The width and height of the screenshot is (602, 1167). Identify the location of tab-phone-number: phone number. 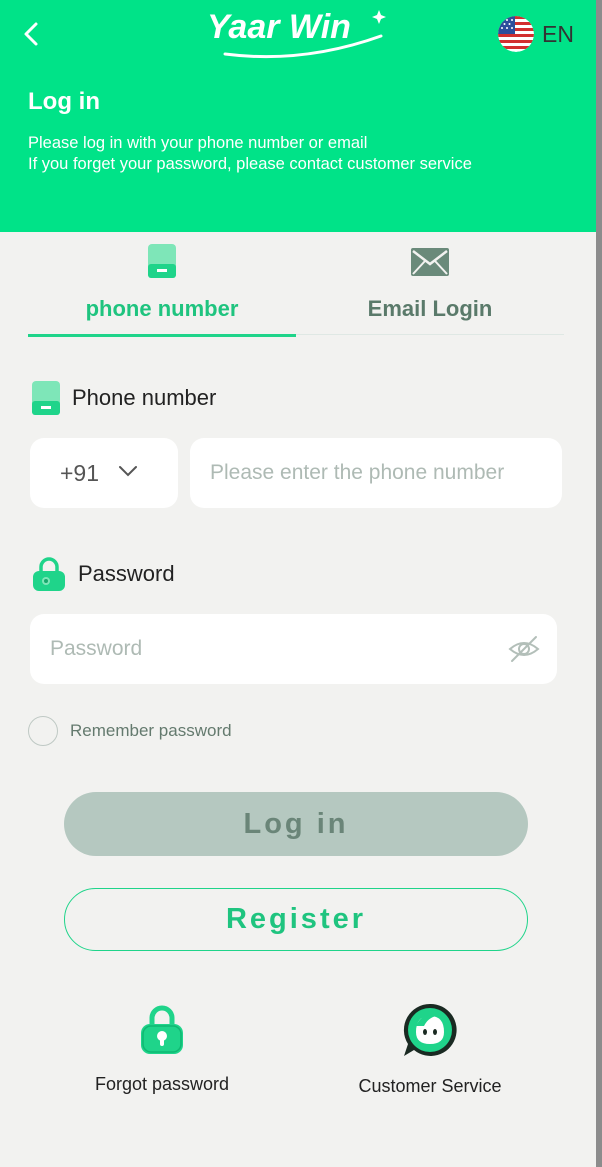
(162, 288).